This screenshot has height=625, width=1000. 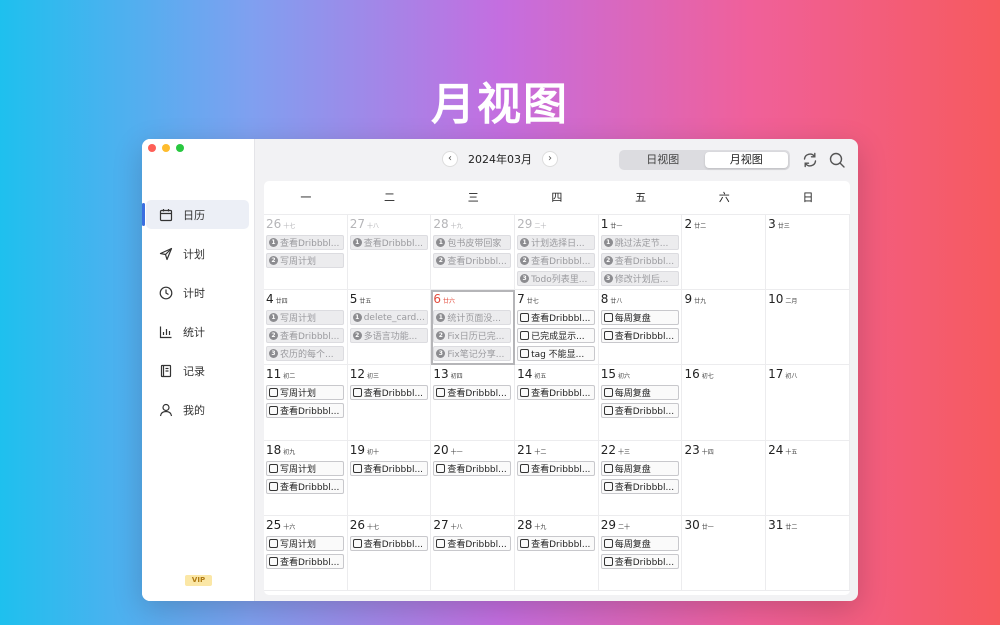 I want to click on task-chip: 1 包书皮带回家, so click(x=472, y=242).